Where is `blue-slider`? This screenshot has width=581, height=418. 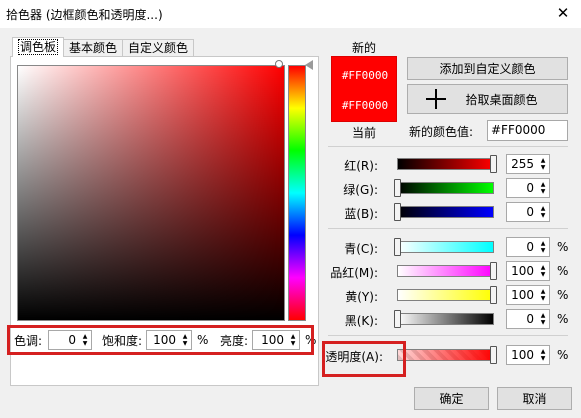 blue-slider is located at coordinates (445, 212).